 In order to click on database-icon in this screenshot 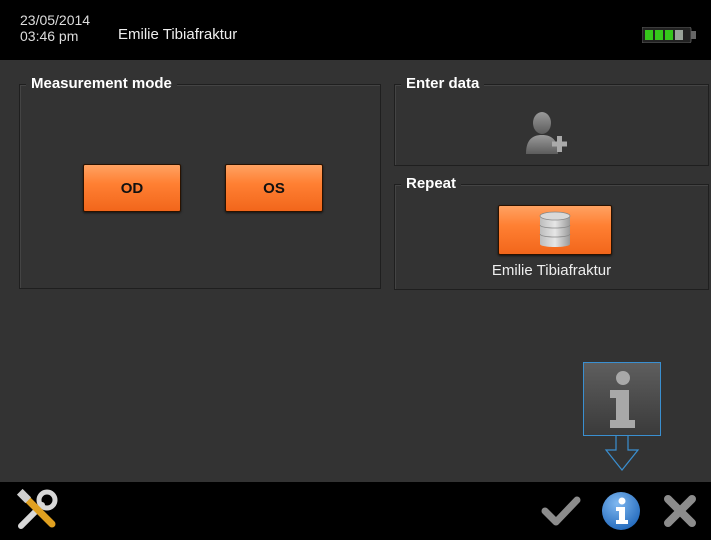, I will do `click(555, 229)`.